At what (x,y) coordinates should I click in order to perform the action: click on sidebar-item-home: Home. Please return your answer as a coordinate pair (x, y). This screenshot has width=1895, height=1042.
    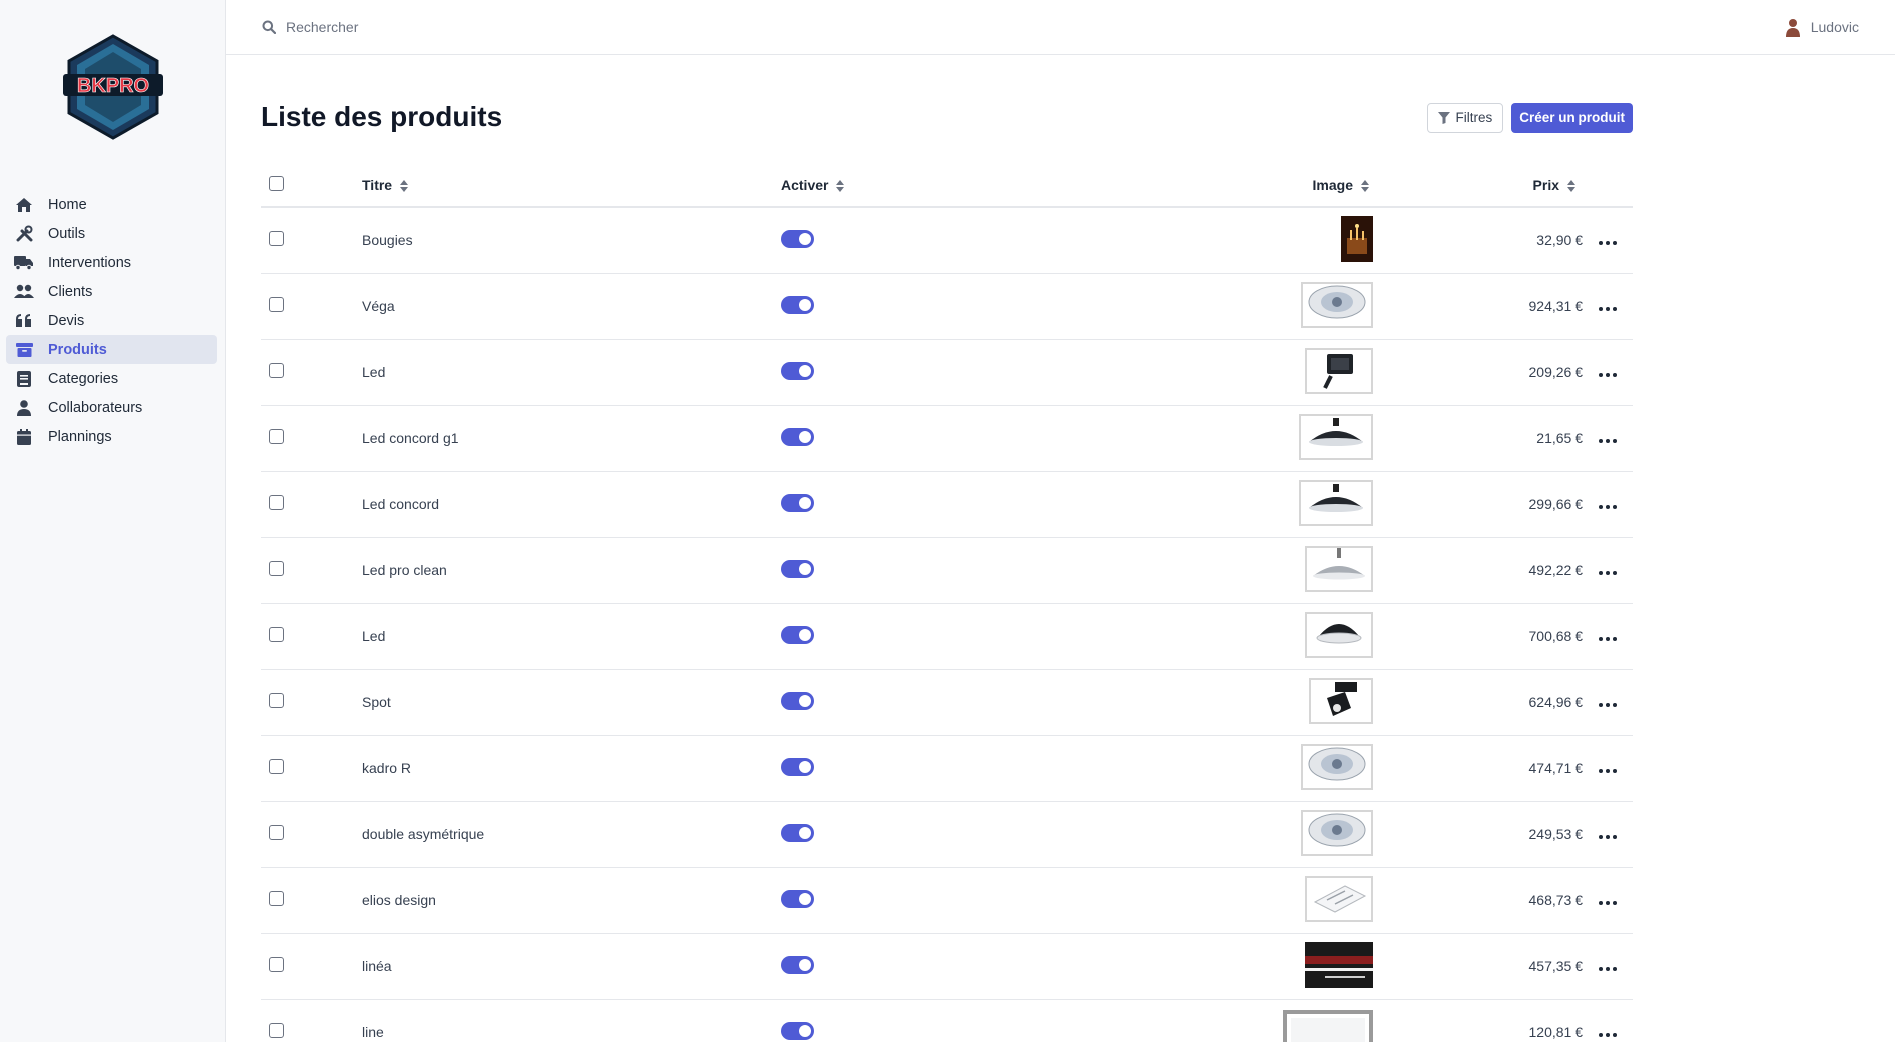
    Looking at the image, I should click on (111, 204).